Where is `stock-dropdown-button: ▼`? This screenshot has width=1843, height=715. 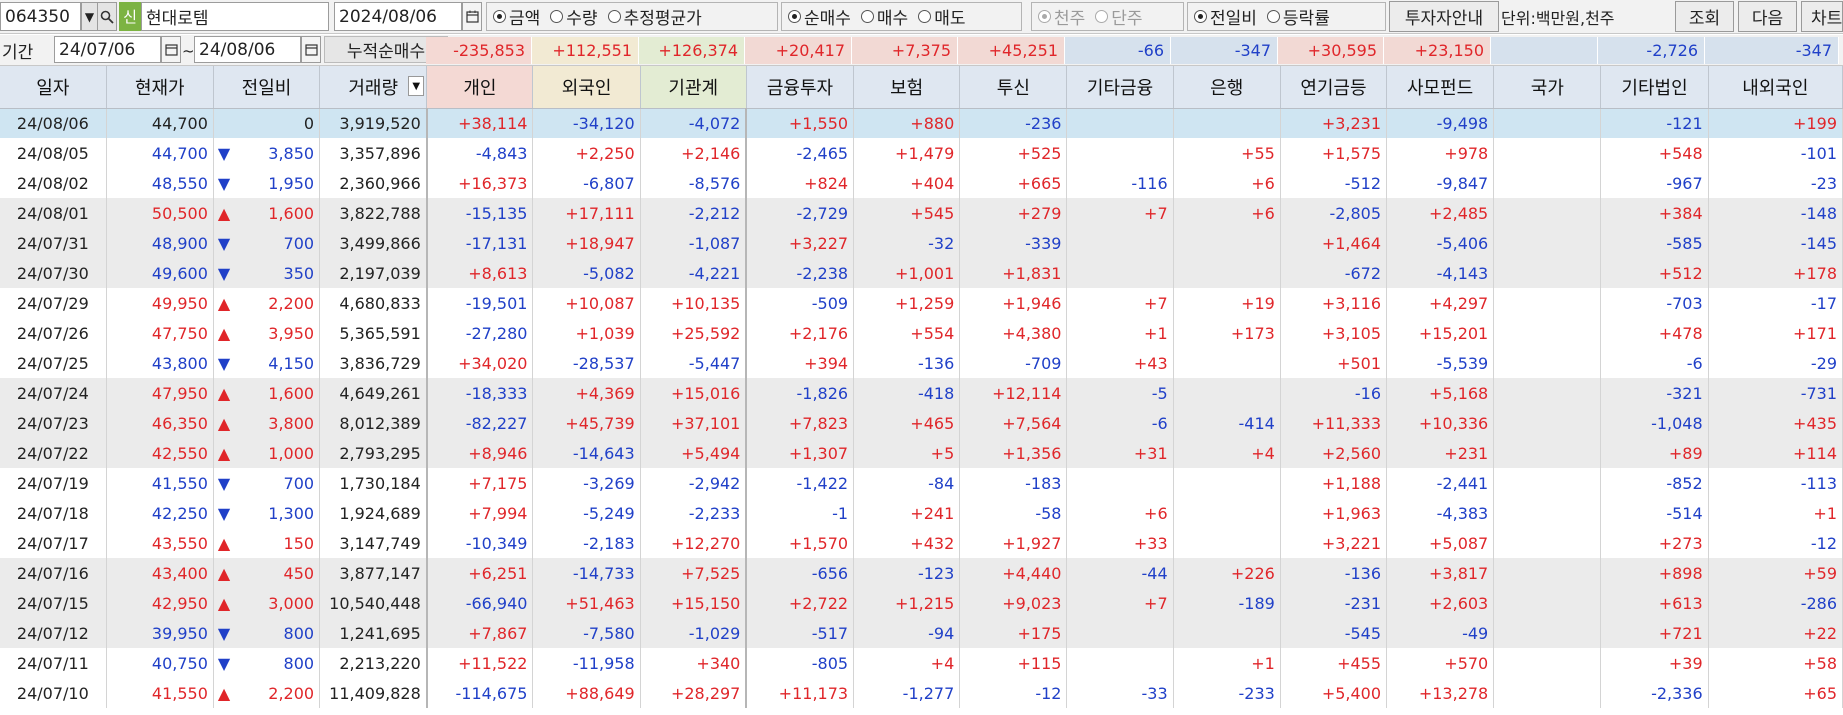
stock-dropdown-button: ▼ is located at coordinates (89, 16).